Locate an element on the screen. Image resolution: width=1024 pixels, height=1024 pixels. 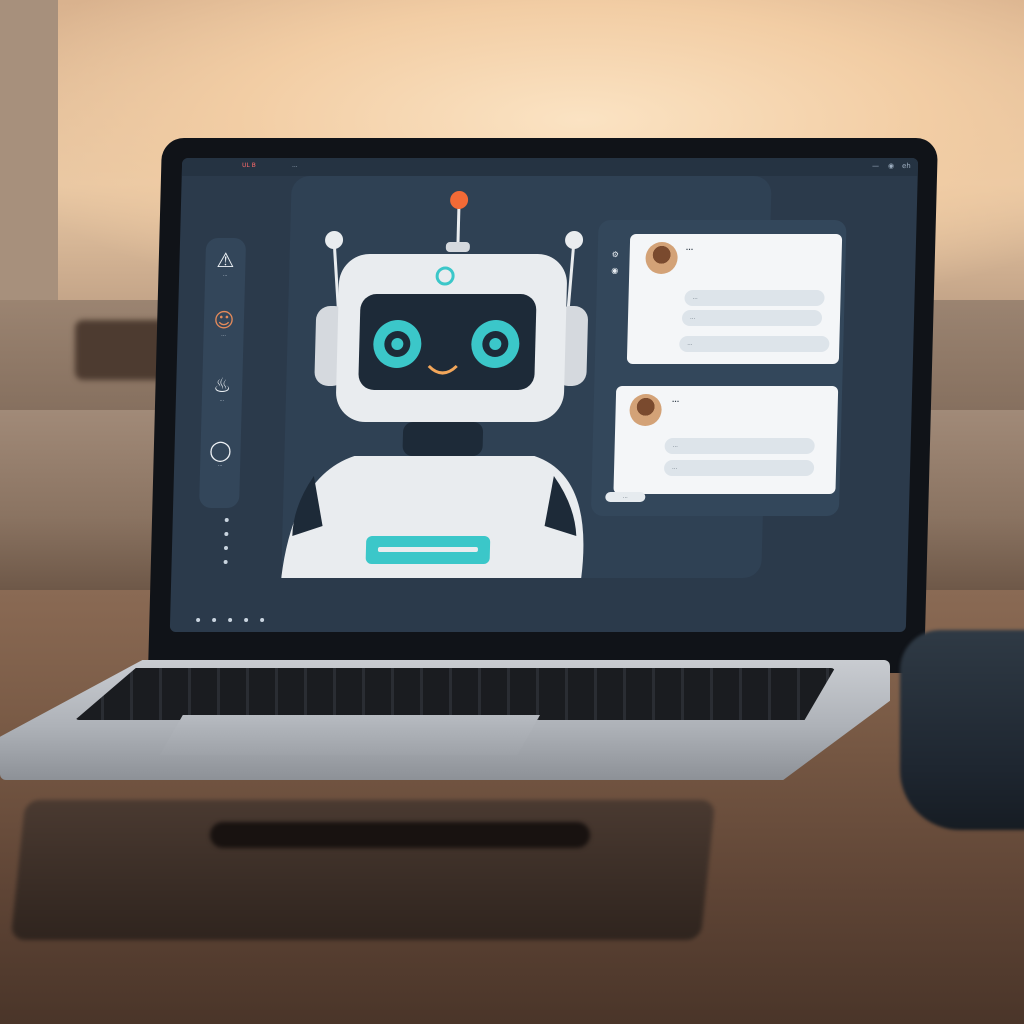
window-control-icon: ◉ is located at coordinates (891, 166).